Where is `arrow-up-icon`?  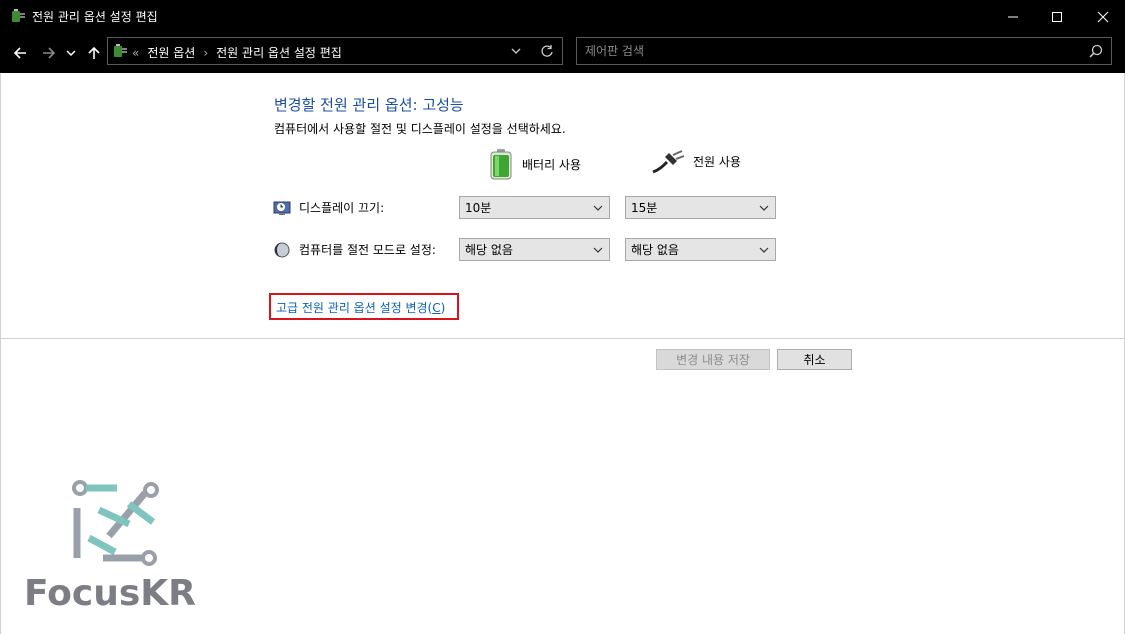 arrow-up-icon is located at coordinates (94, 52).